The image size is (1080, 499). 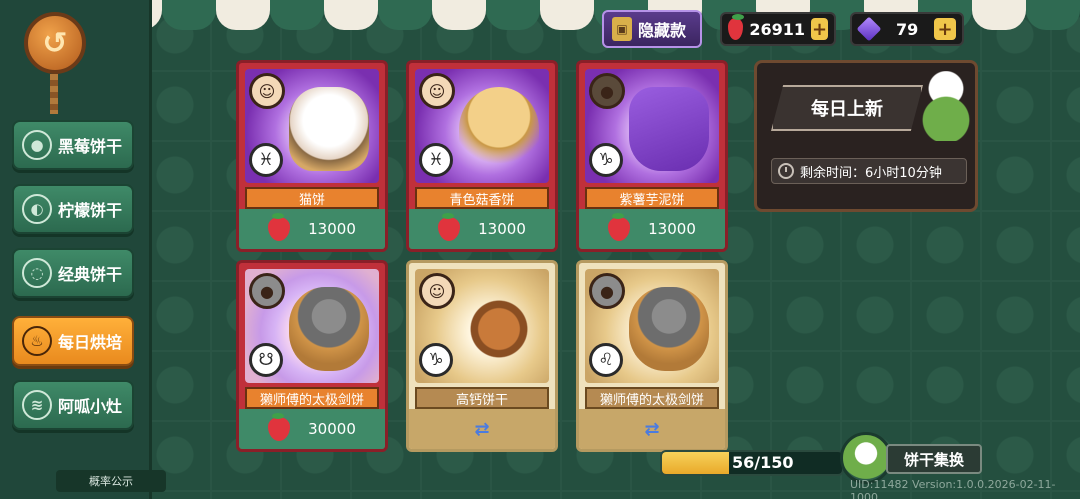 What do you see at coordinates (652, 198) in the screenshot?
I see `card-name: 紫薯芋泥饼` at bounding box center [652, 198].